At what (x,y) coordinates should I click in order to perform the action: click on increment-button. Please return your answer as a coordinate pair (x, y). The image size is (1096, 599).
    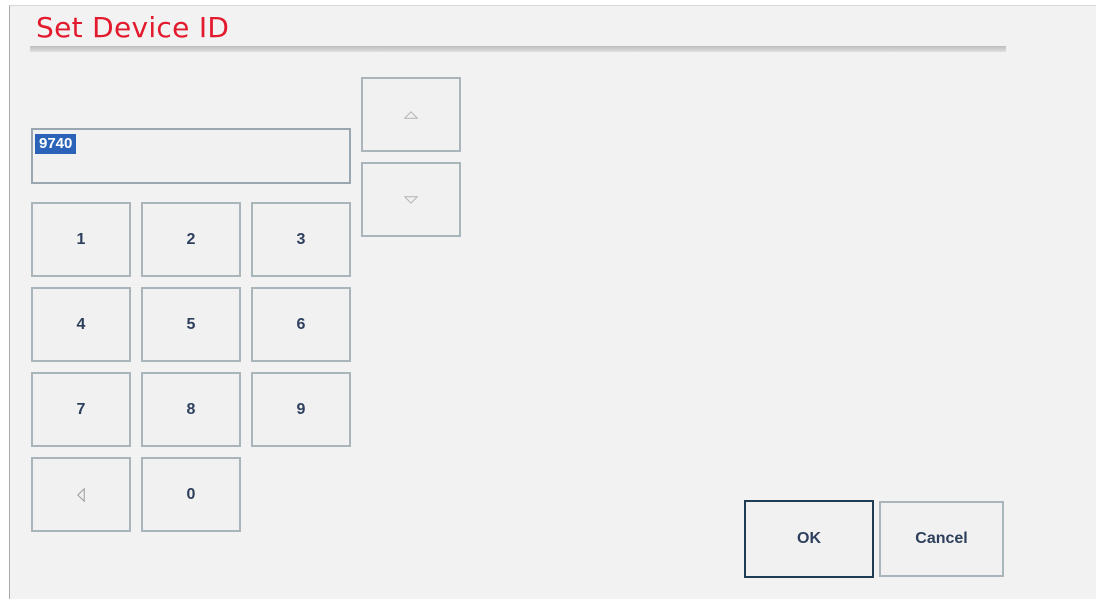
    Looking at the image, I should click on (411, 114).